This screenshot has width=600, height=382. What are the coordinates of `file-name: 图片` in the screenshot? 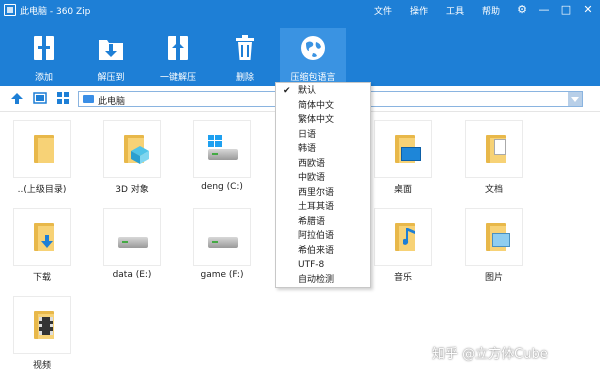 It's located at (493, 278).